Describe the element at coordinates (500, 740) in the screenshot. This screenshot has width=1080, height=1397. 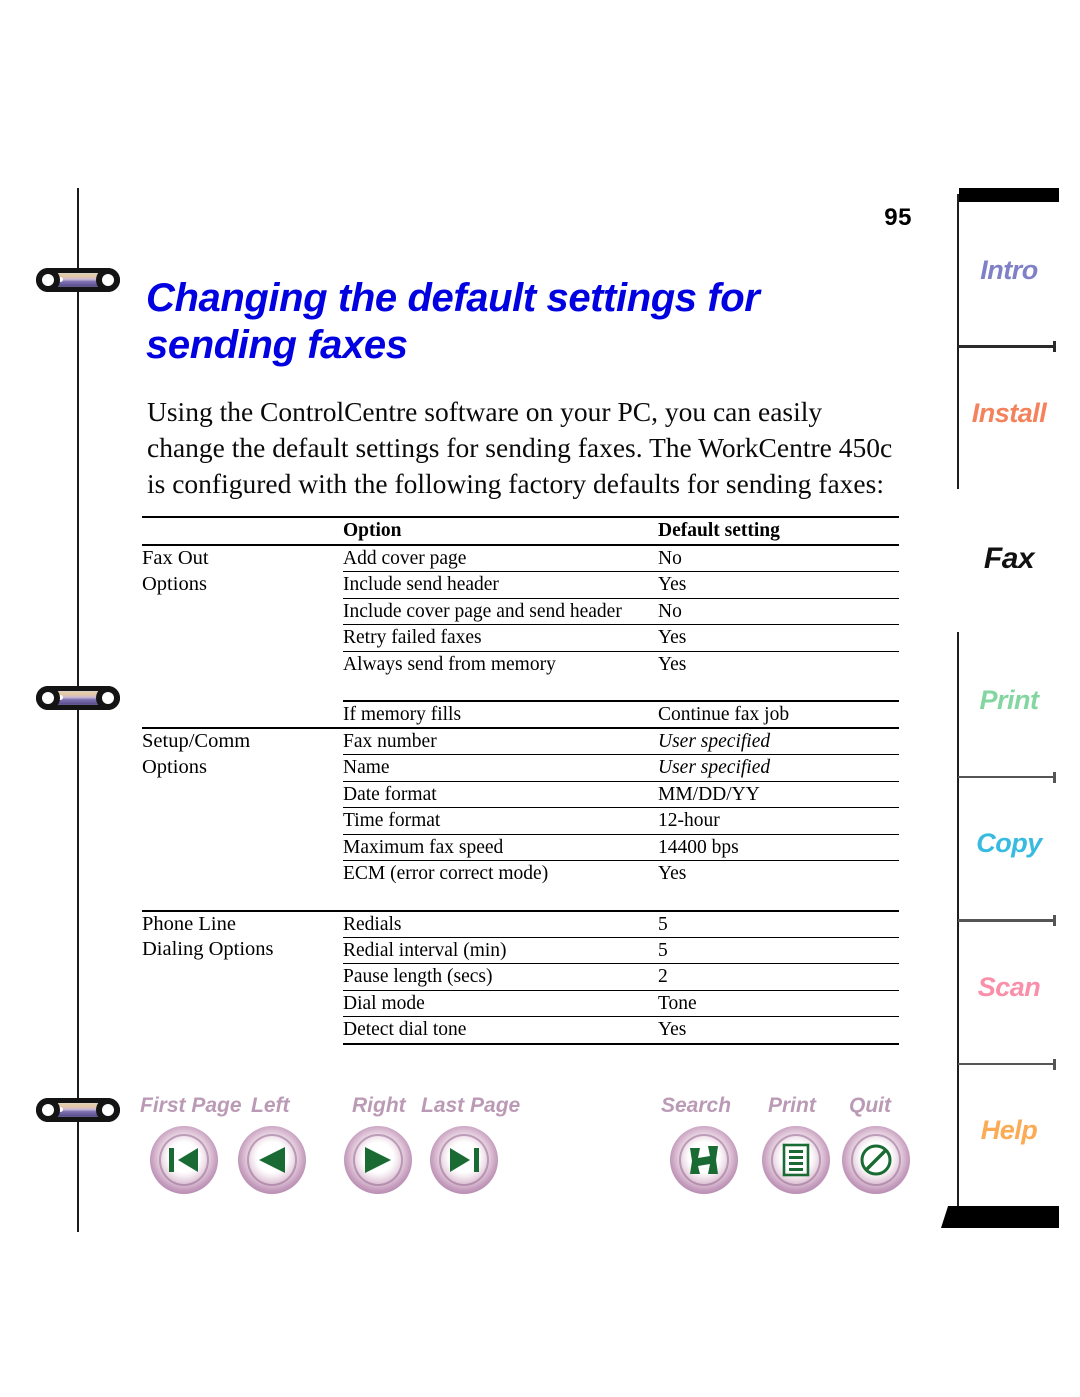
I see `table-cell-option: Fax number` at that location.